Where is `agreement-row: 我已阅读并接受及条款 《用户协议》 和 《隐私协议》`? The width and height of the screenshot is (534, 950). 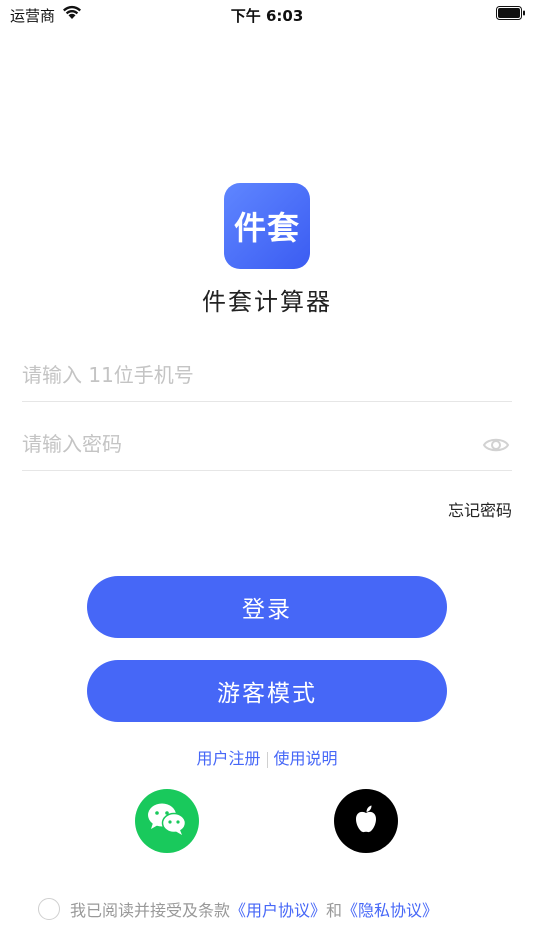 agreement-row: 我已阅读并接受及条款 《用户协议》 和 《隐私协议》 is located at coordinates (238, 909).